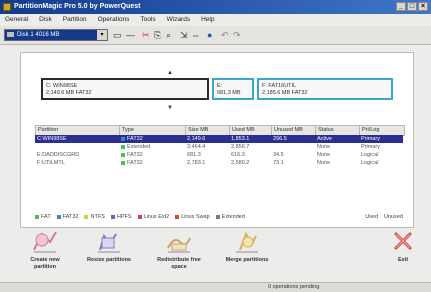 The image size is (431, 292). Describe the element at coordinates (45, 242) in the screenshot. I see `create-partition-icon` at that location.